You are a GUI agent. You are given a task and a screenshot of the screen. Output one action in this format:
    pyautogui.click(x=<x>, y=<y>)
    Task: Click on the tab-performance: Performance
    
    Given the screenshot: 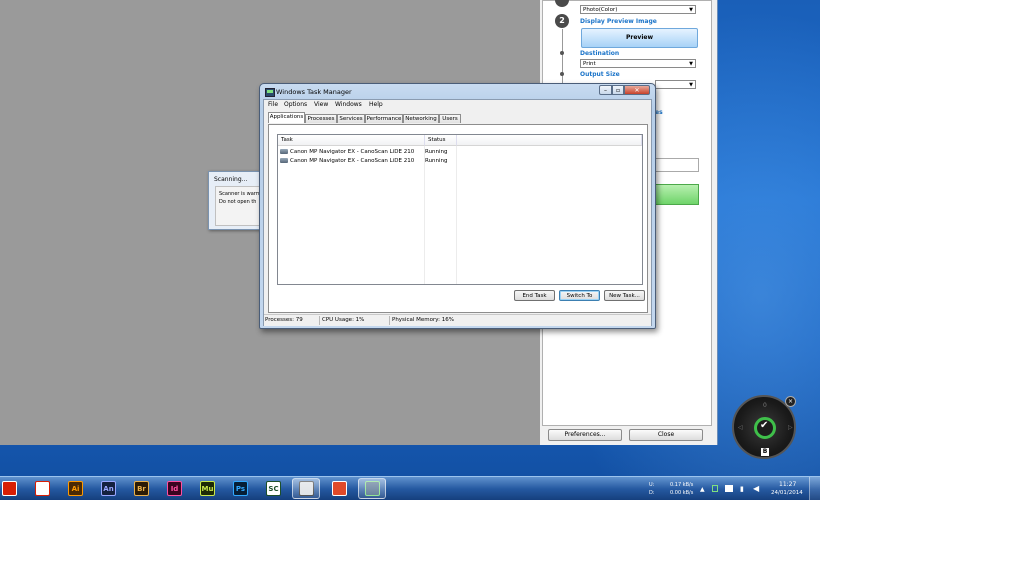 What is the action you would take?
    pyautogui.click(x=384, y=118)
    